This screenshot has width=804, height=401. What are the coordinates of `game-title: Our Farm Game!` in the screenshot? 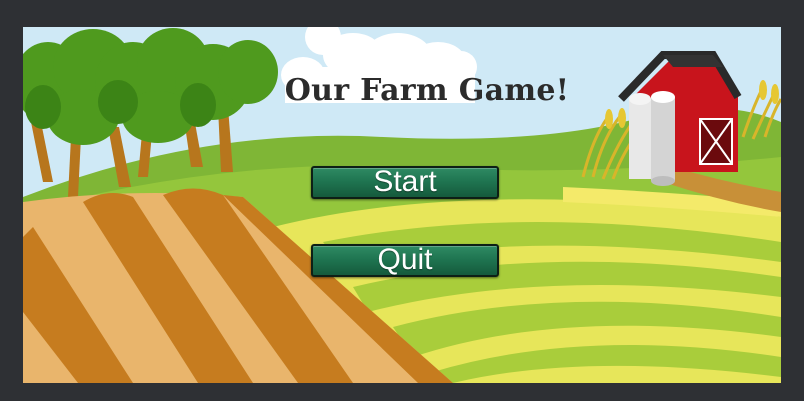 It's located at (427, 90).